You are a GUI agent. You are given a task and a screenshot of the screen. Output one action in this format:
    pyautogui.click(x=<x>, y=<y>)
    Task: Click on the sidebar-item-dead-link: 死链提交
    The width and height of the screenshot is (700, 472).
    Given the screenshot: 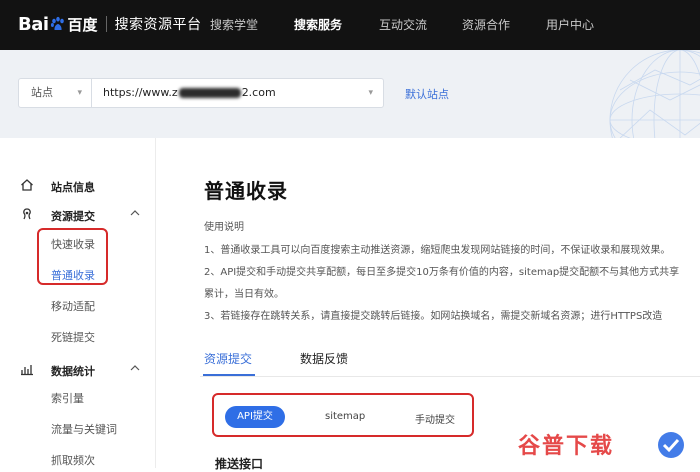 What is the action you would take?
    pyautogui.click(x=73, y=337)
    